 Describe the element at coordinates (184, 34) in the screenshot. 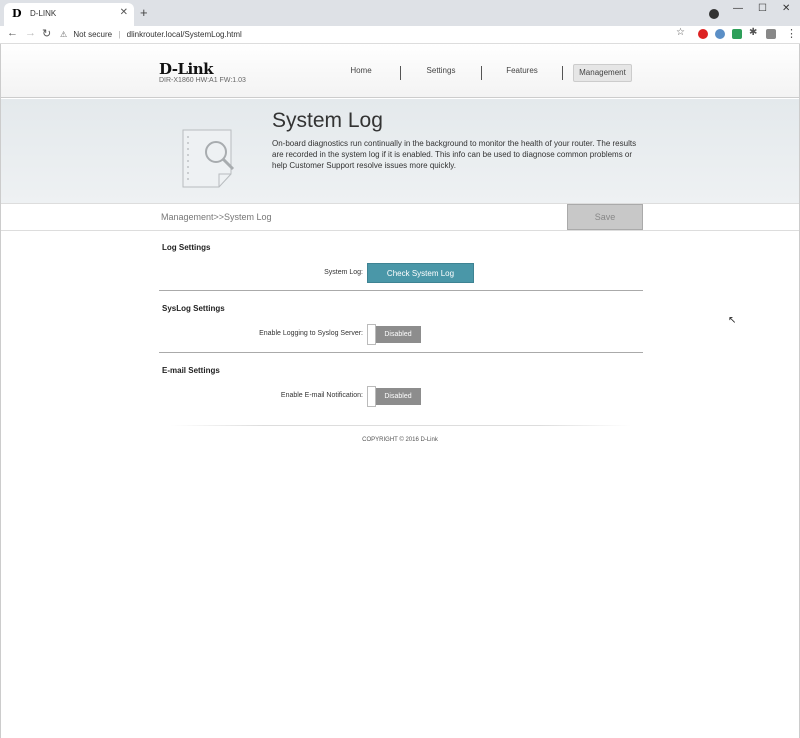

I see `url-text: dlinkrouter.local/SystemLog.html` at that location.